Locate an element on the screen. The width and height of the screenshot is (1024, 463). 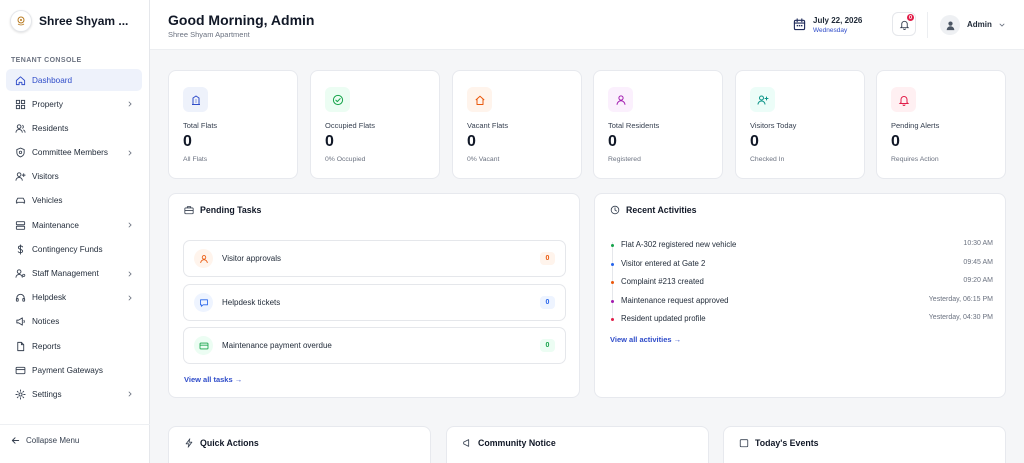
activity-time: 09:45 AM is located at coordinates (978, 262).